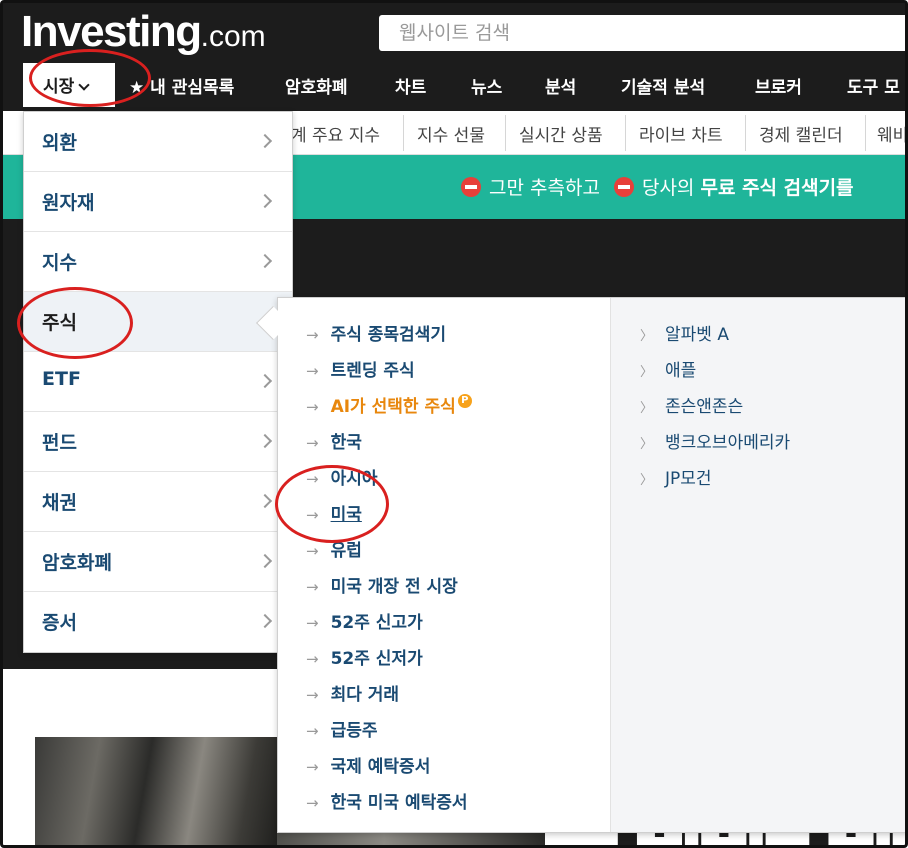 This screenshot has width=908, height=848. I want to click on search-input, so click(642, 33).